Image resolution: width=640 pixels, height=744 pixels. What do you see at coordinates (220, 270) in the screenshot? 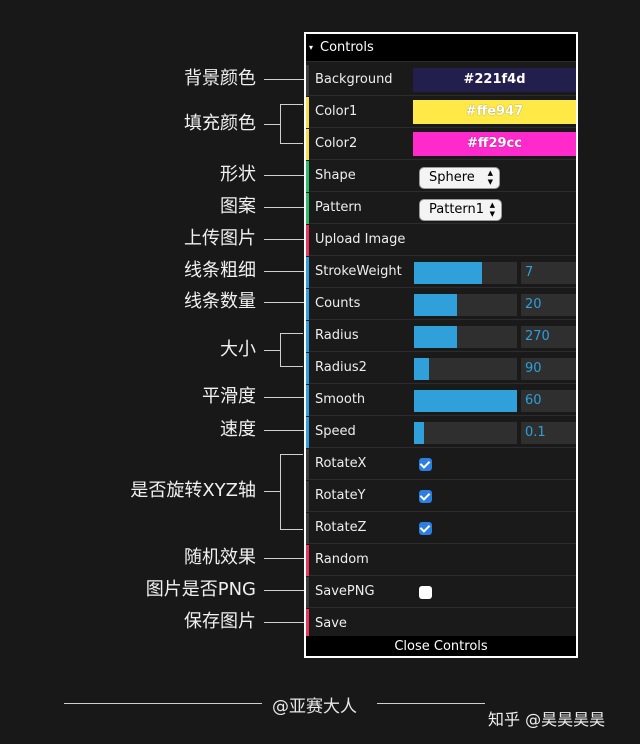
I see `annotation-stroke-weight: 线条粗细` at bounding box center [220, 270].